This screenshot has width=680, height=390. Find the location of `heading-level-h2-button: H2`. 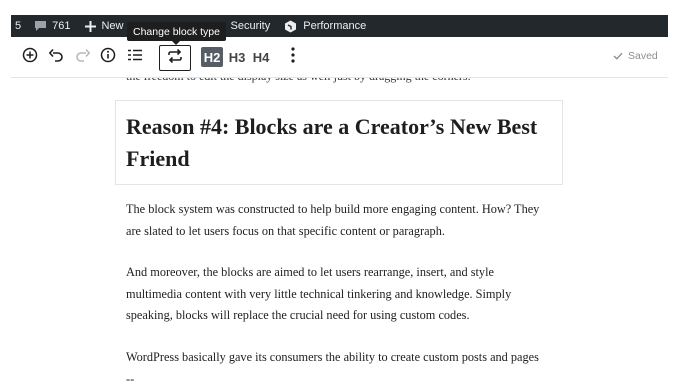

heading-level-h2-button: H2 is located at coordinates (212, 57).